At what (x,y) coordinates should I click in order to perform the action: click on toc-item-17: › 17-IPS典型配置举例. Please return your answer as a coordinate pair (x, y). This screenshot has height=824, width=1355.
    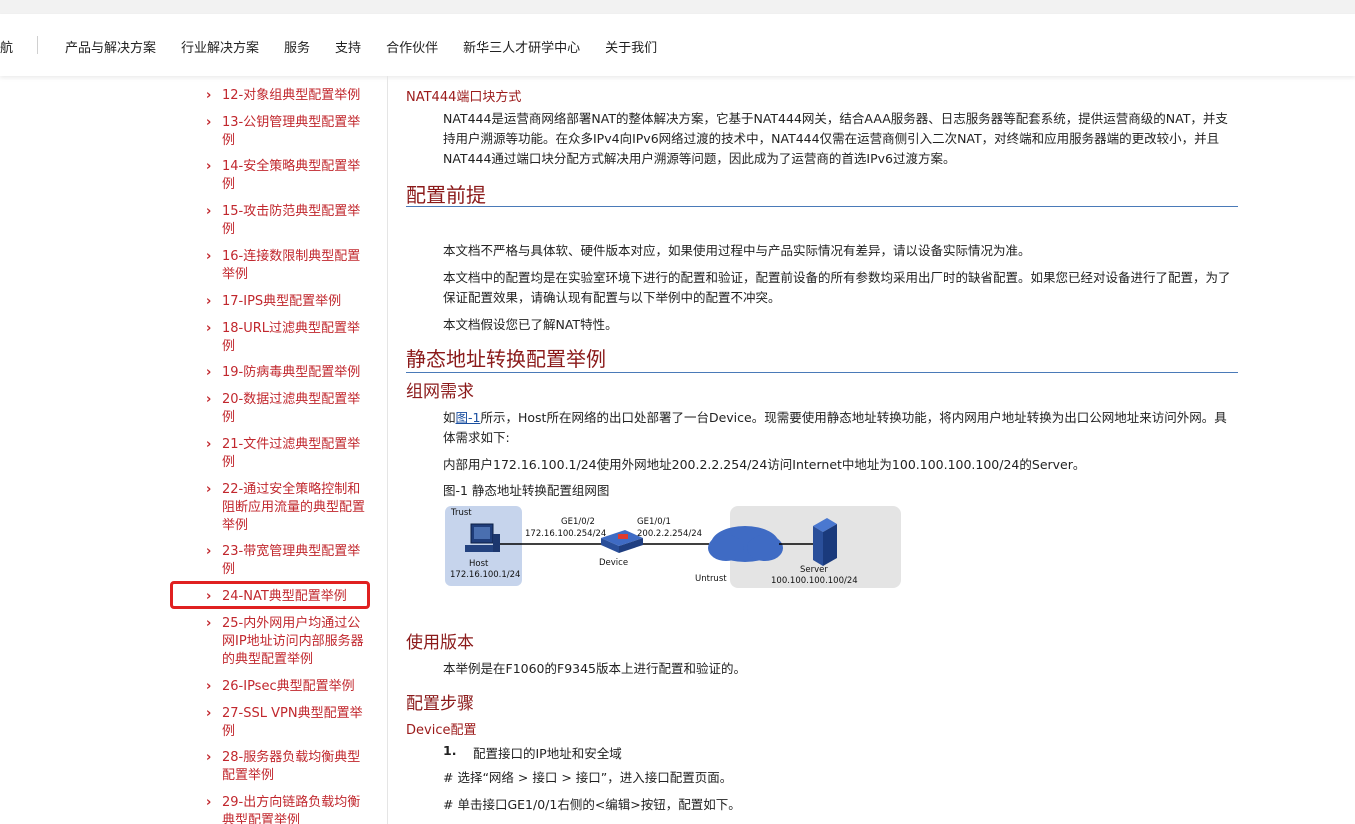
    Looking at the image, I should click on (286, 302).